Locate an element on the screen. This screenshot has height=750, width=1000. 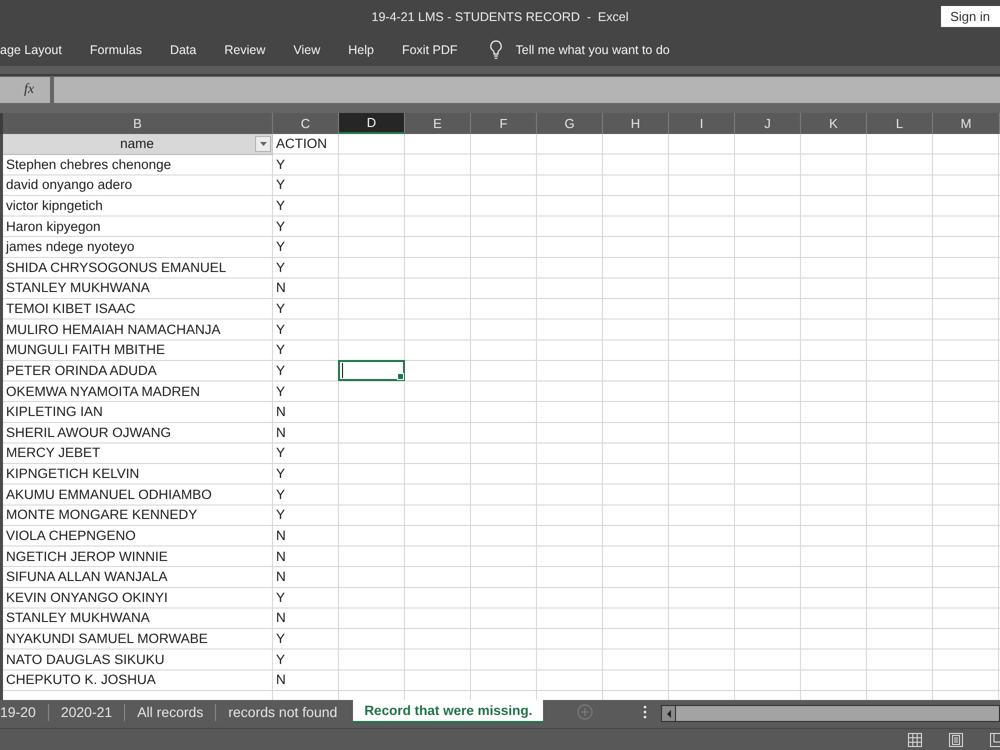
more-icon is located at coordinates (645, 712).